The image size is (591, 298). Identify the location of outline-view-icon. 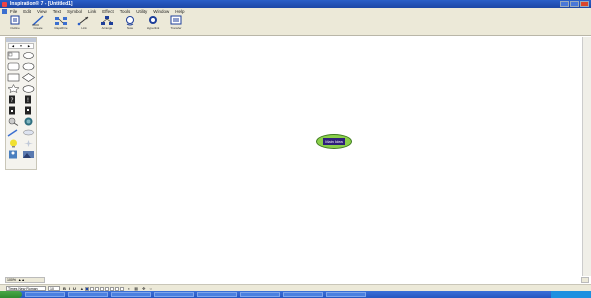
(15, 20).